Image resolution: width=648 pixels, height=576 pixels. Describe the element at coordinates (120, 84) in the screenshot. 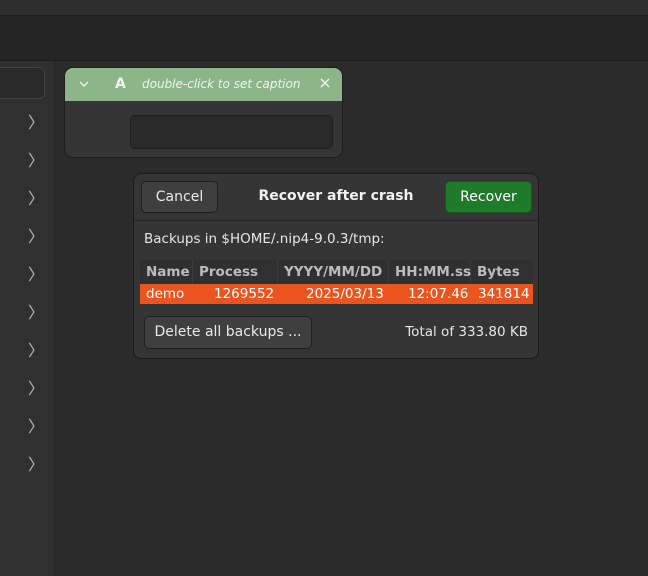

I see `node-type-letter: A` at that location.